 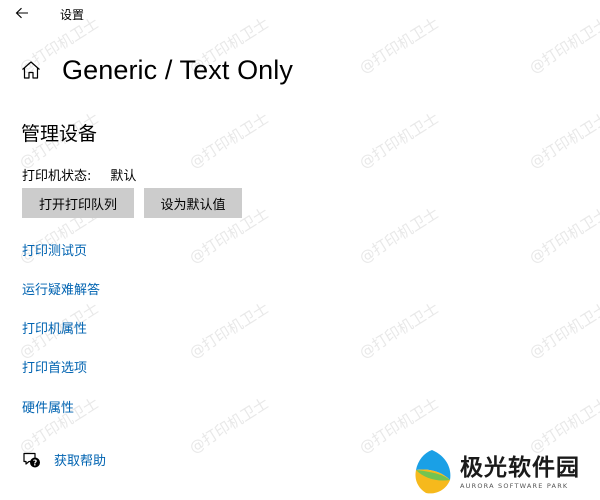 I want to click on status-value: 默认, so click(x=123, y=176).